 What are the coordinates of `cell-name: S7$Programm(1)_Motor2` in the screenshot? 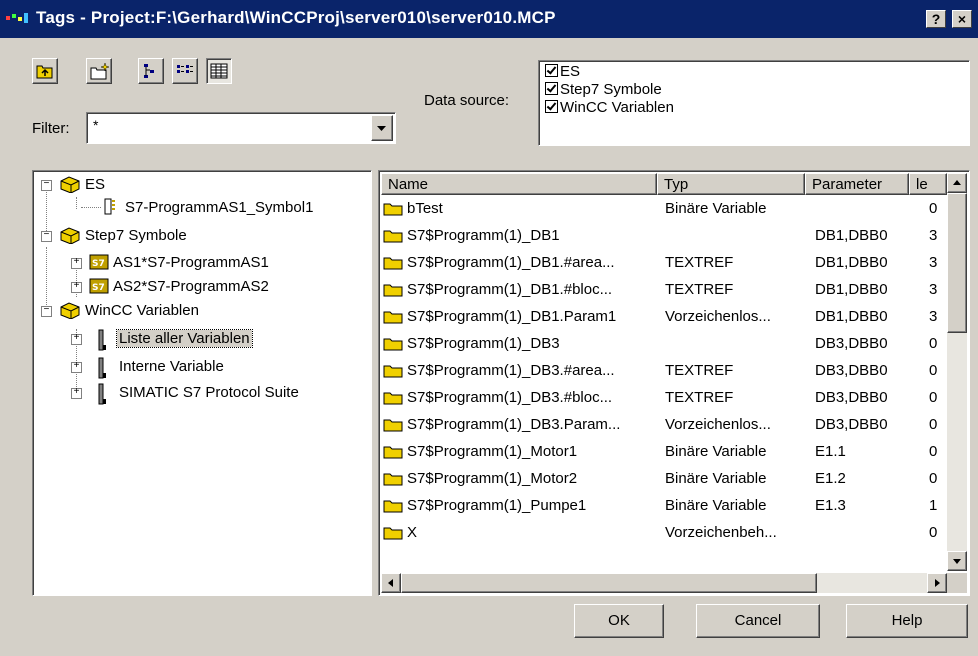 It's located at (492, 478).